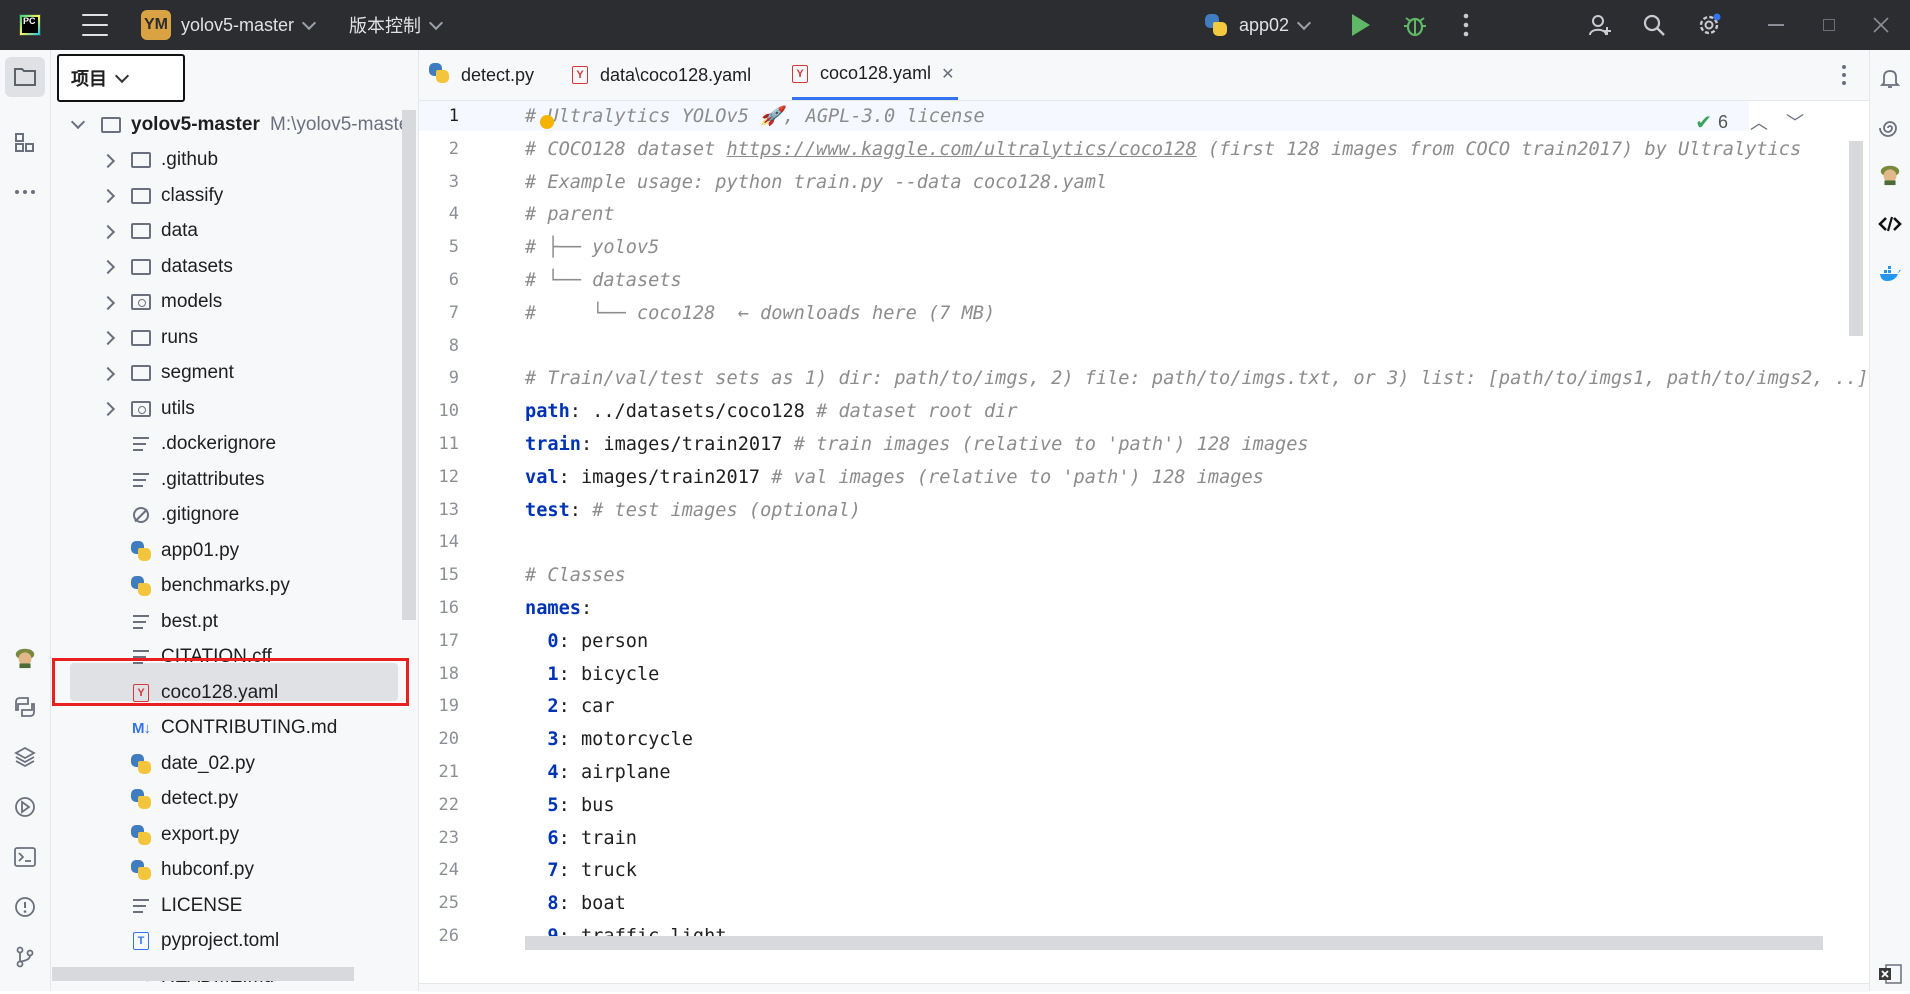 The height and width of the screenshot is (994, 1910). Describe the element at coordinates (1890, 78) in the screenshot. I see `notifications-button` at that location.